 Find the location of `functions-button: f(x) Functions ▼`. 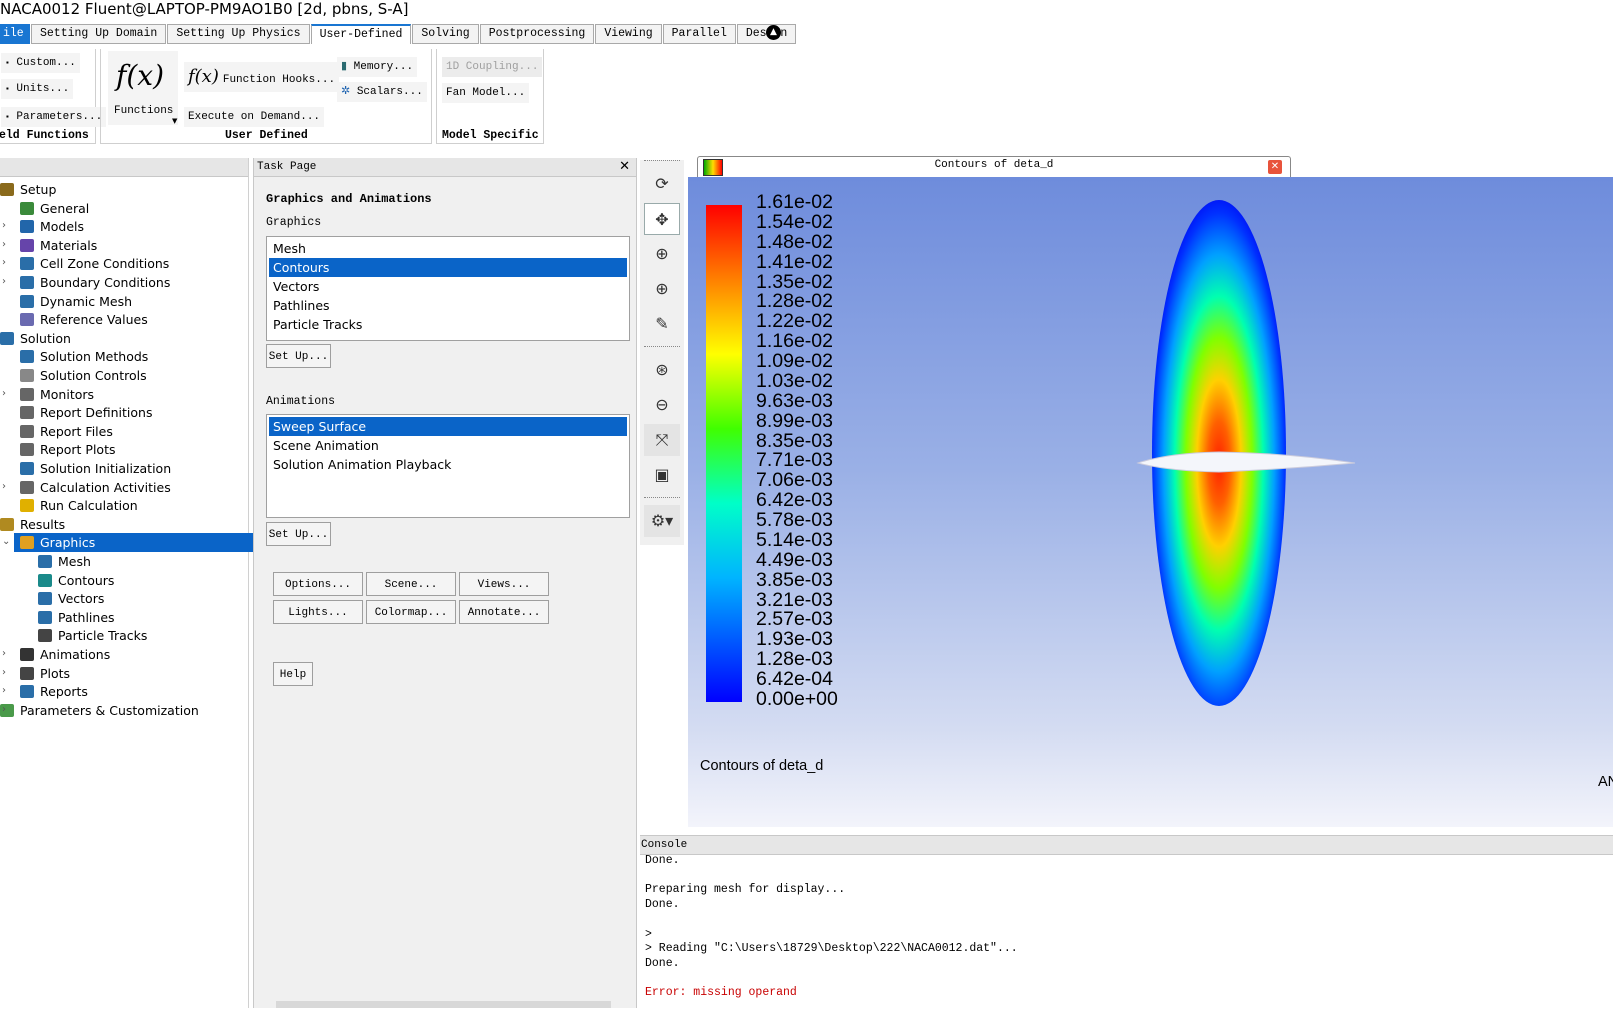

functions-button: f(x) Functions ▼ is located at coordinates (143, 88).